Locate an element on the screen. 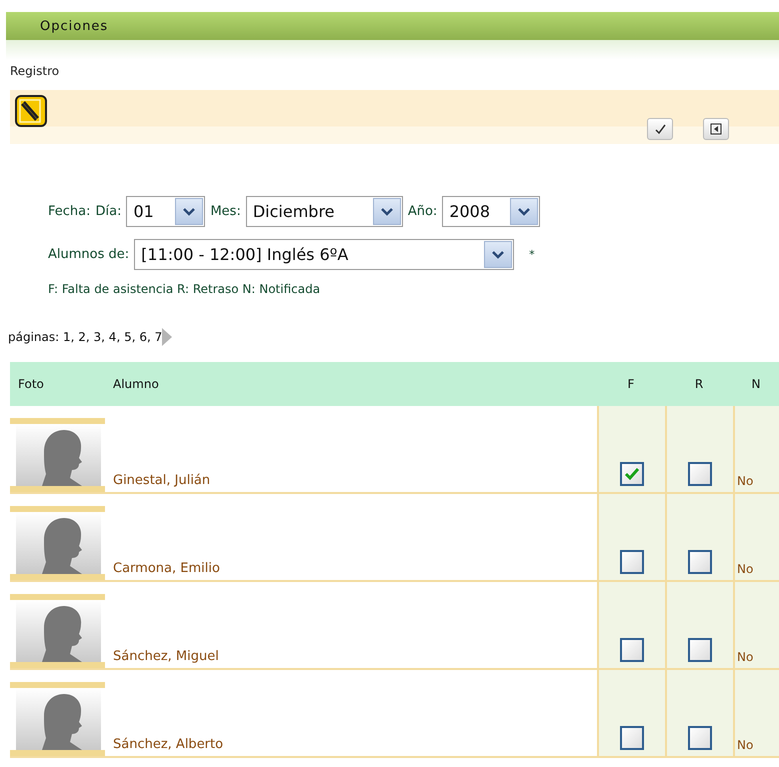 This screenshot has width=779, height=767. back-button is located at coordinates (716, 129).